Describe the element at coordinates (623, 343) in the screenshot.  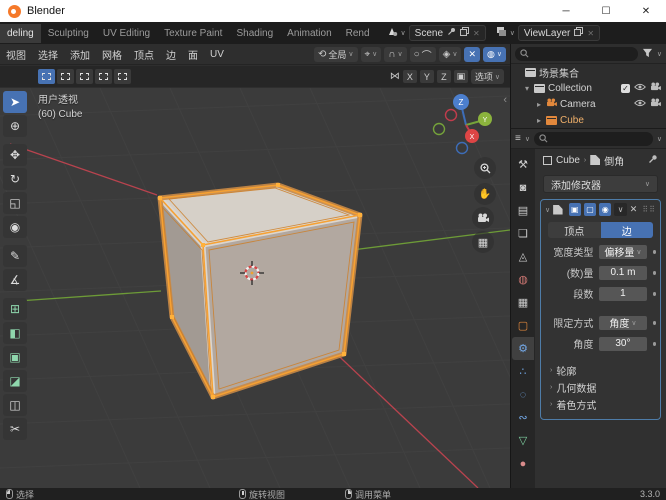
I see `angle-field: 30°` at that location.